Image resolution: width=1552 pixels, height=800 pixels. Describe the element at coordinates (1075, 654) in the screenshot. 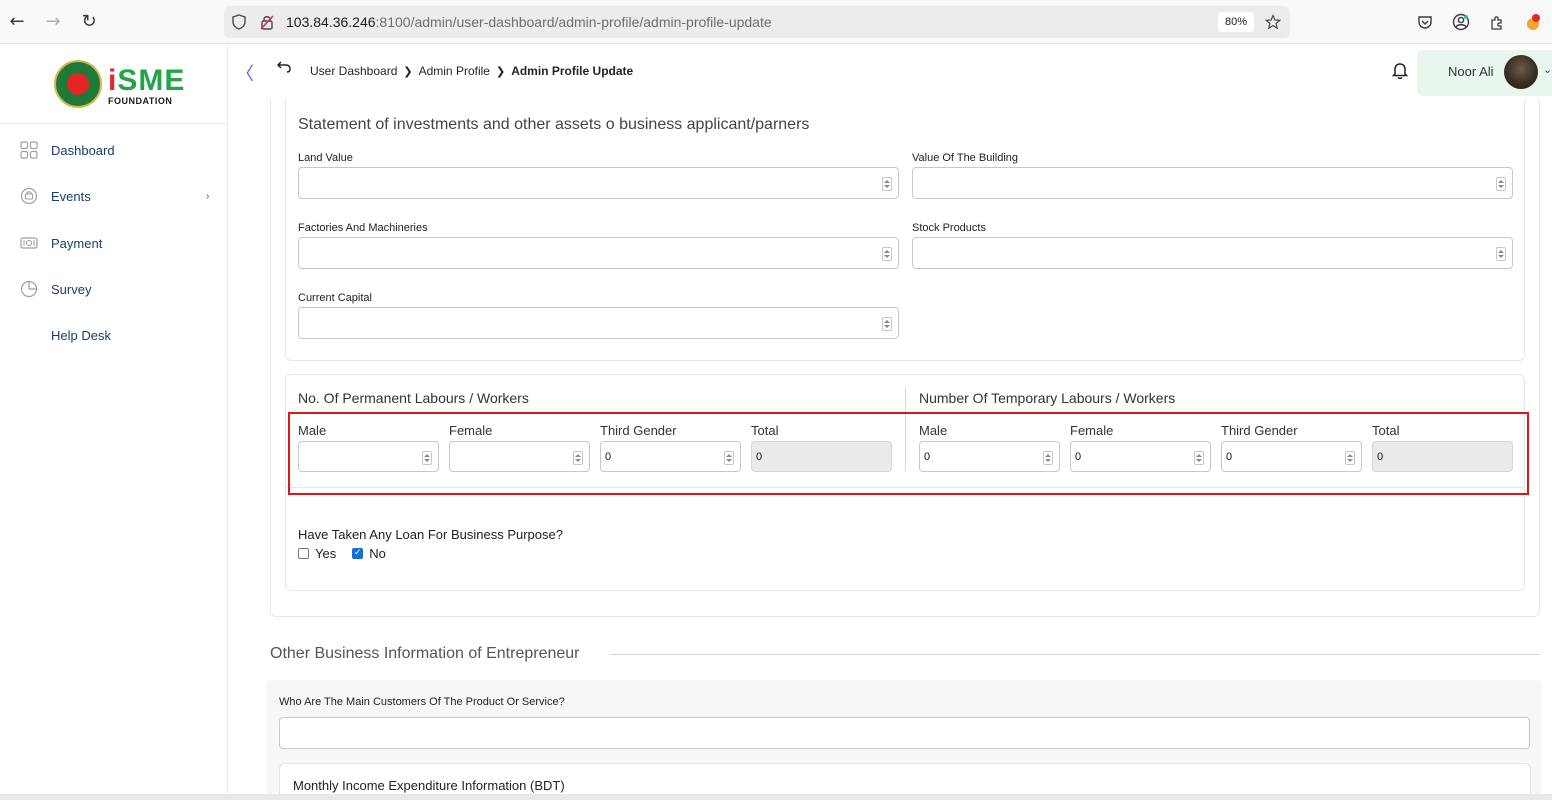

I see `section-rule` at that location.